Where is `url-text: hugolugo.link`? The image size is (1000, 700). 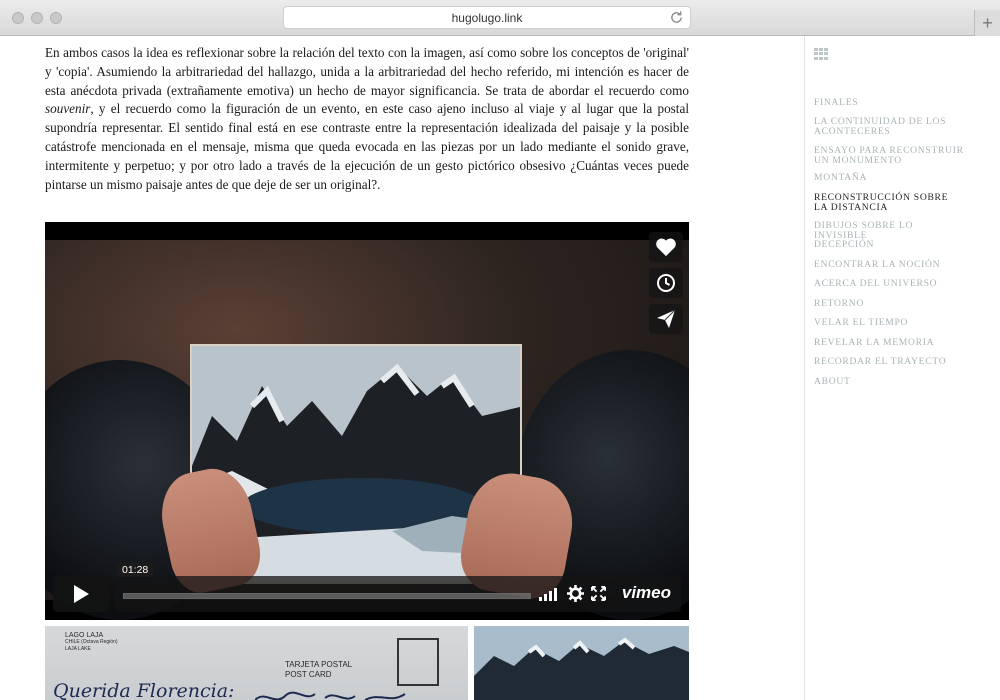 url-text: hugolugo.link is located at coordinates (487, 17).